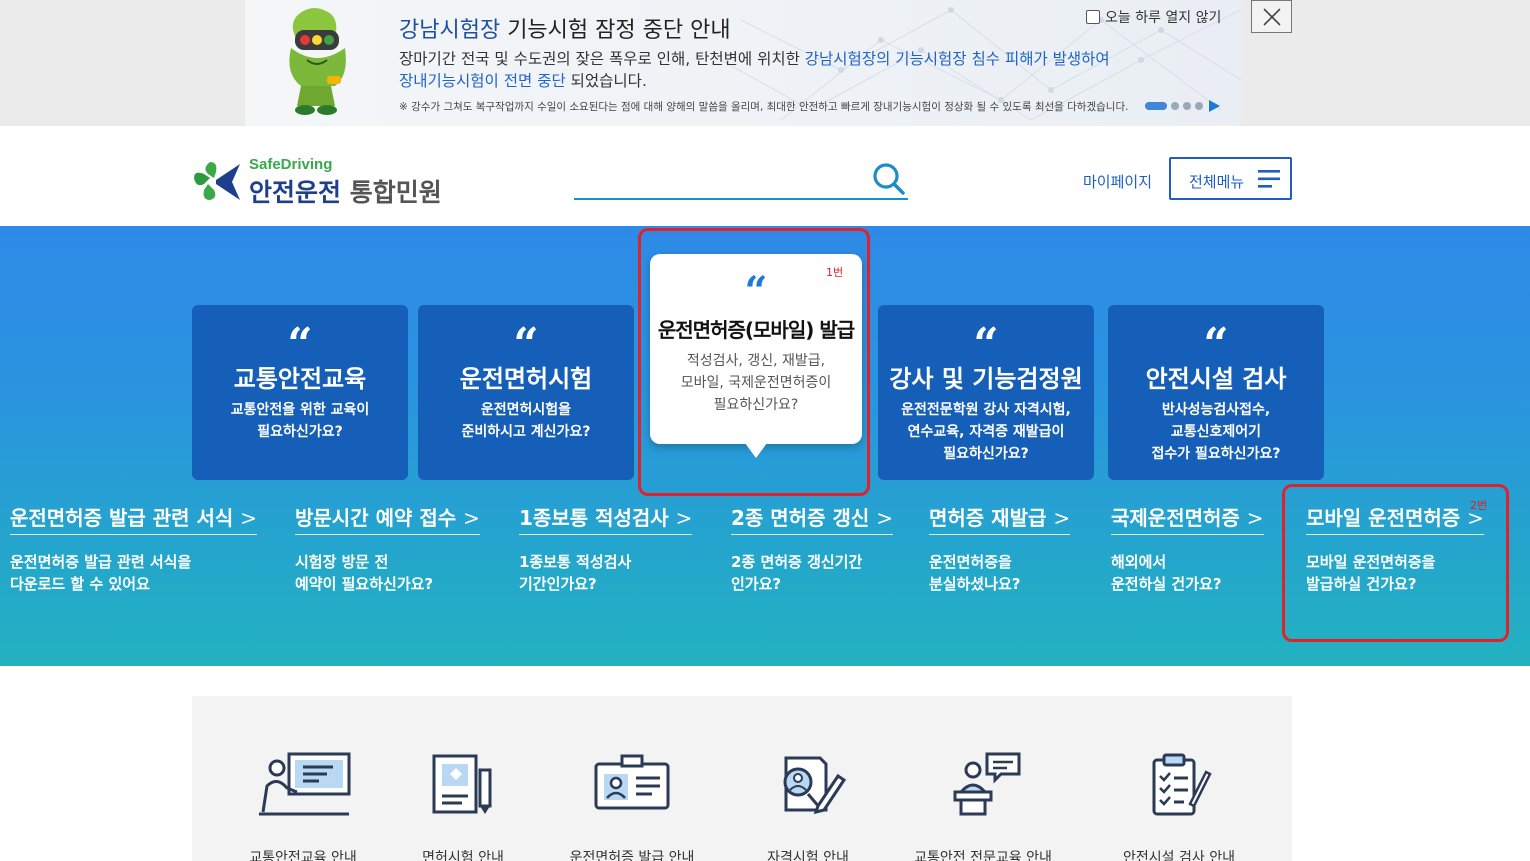  Describe the element at coordinates (1163, 18) in the screenshot. I see `dont-show-today-label: 오늘 하루 열지 않기` at that location.